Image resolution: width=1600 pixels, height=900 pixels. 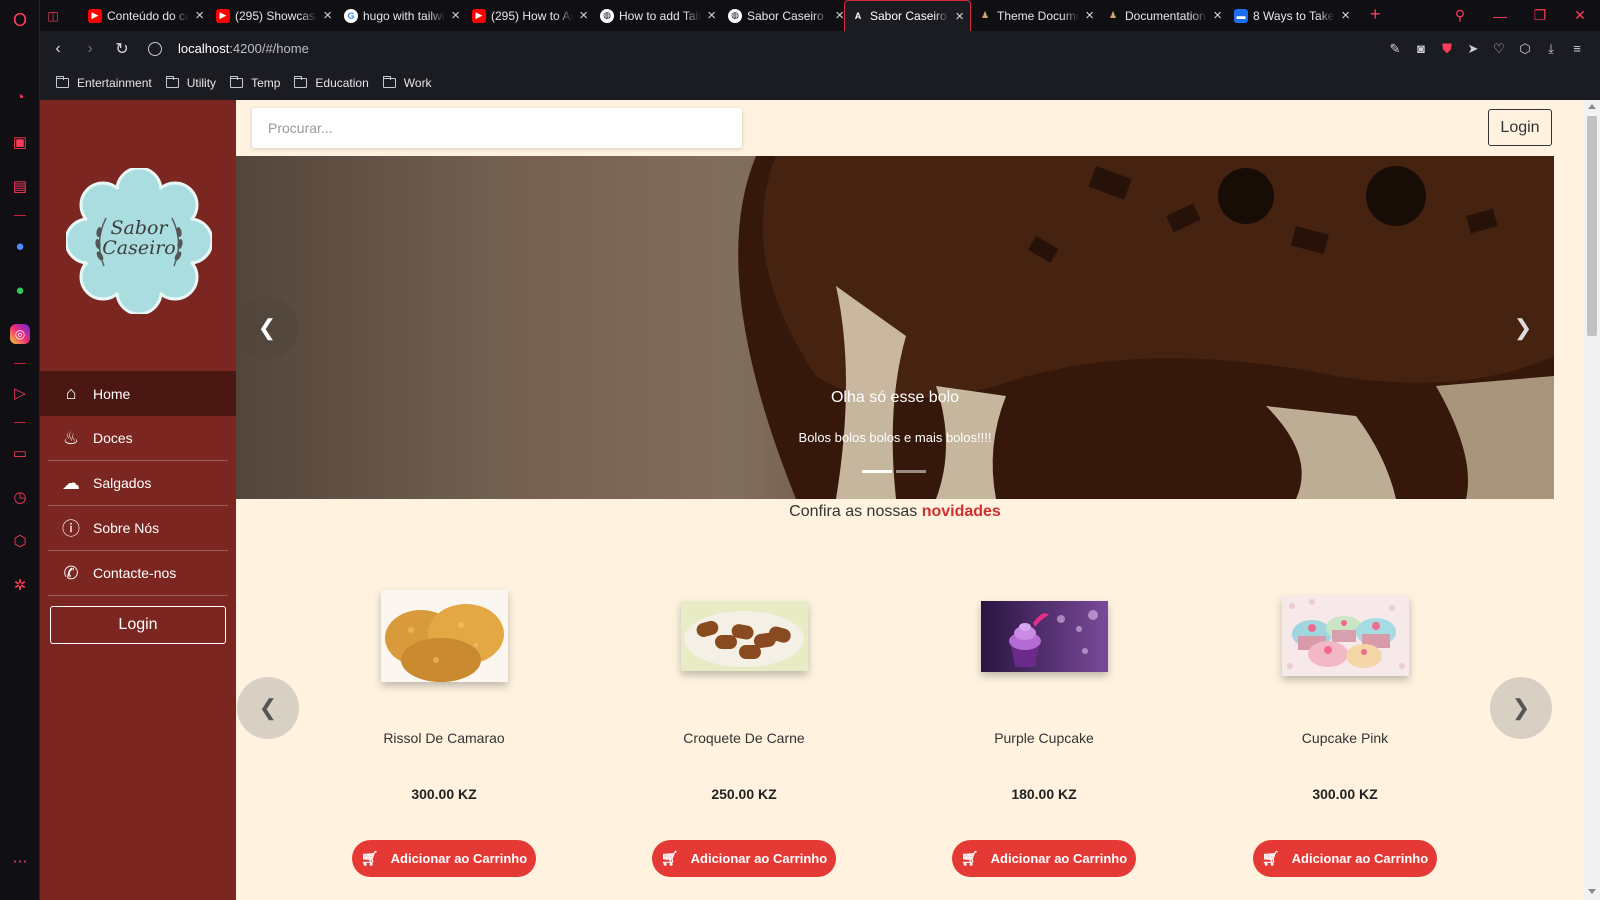 I want to click on doc-icon: ♟, so click(x=1113, y=15).